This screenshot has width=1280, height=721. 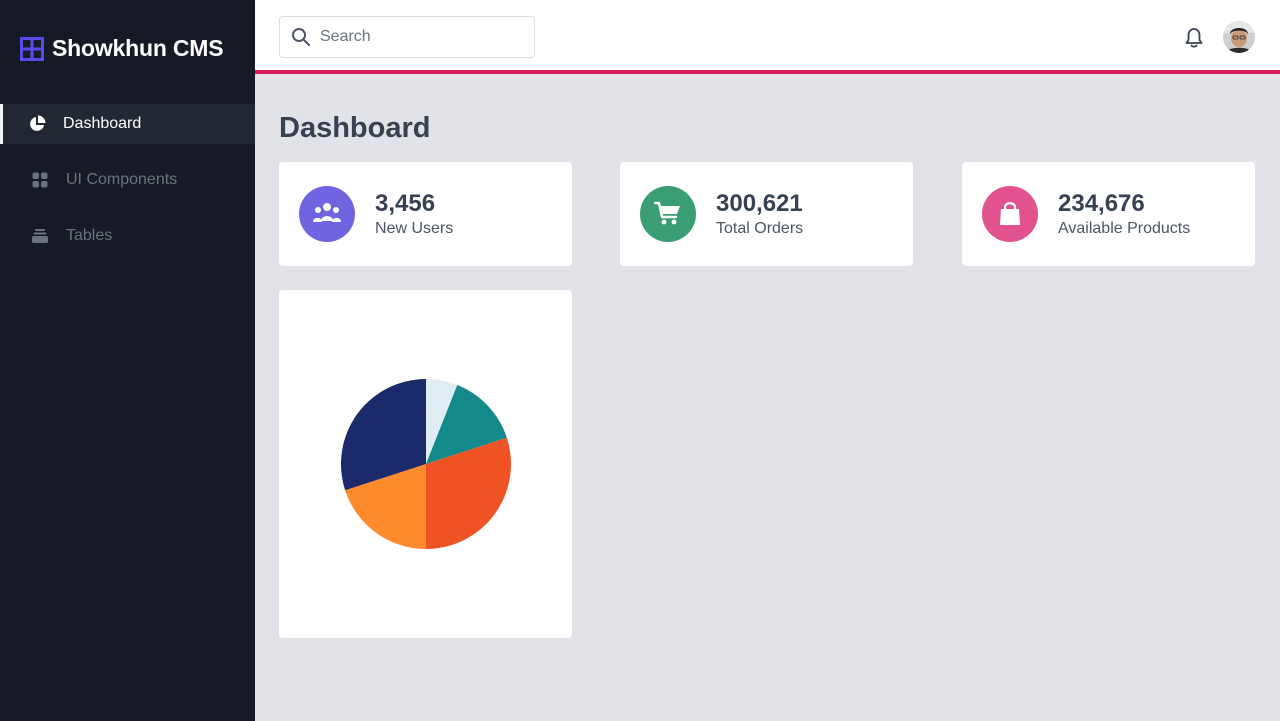 I want to click on pie-chart, so click(x=426, y=464).